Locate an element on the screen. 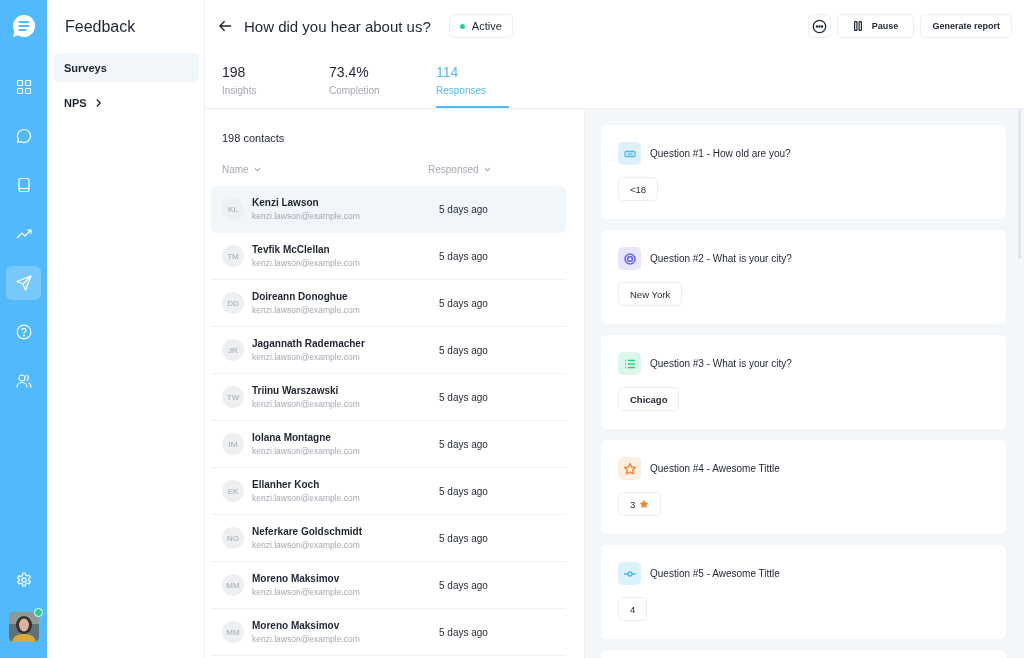 This screenshot has width=1024, height=658. answer-chip: Chicago is located at coordinates (649, 399).